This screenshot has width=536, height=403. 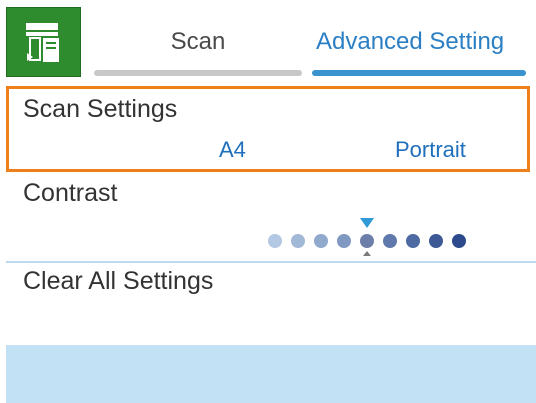 What do you see at coordinates (100, 109) in the screenshot?
I see `scan-settings-title: Scan Settings` at bounding box center [100, 109].